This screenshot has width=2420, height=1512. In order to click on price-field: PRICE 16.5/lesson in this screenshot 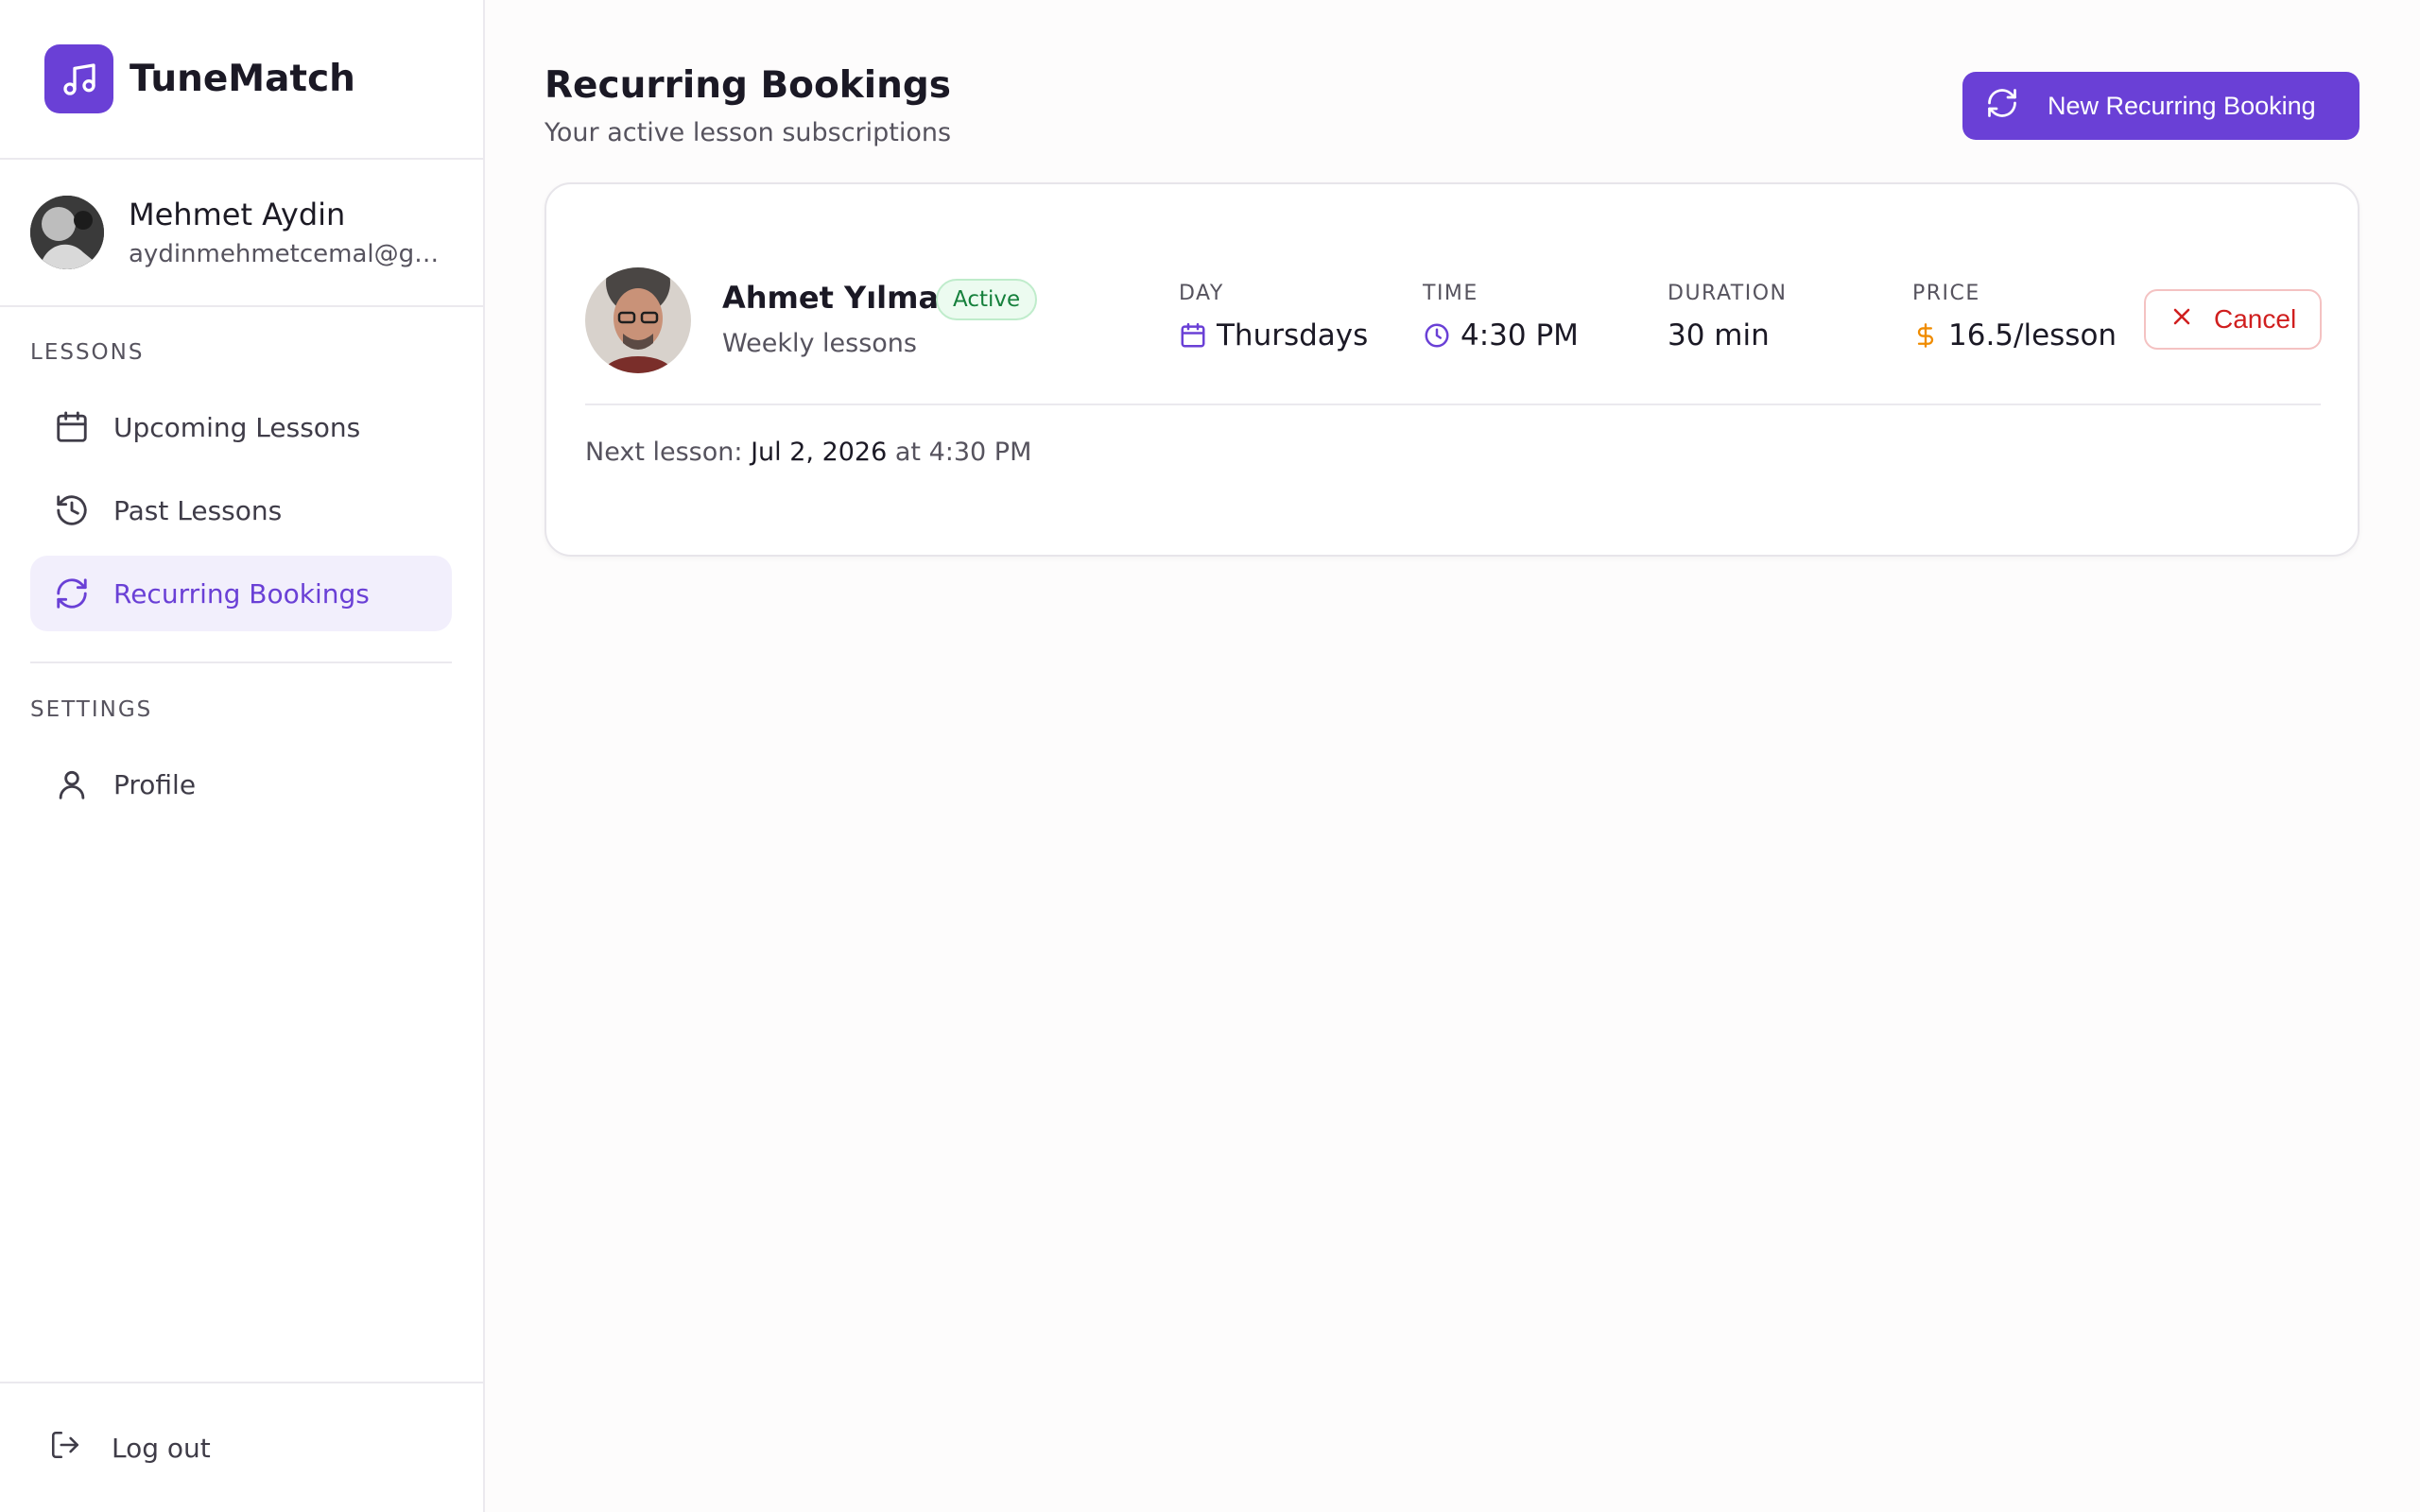, I will do `click(2014, 317)`.